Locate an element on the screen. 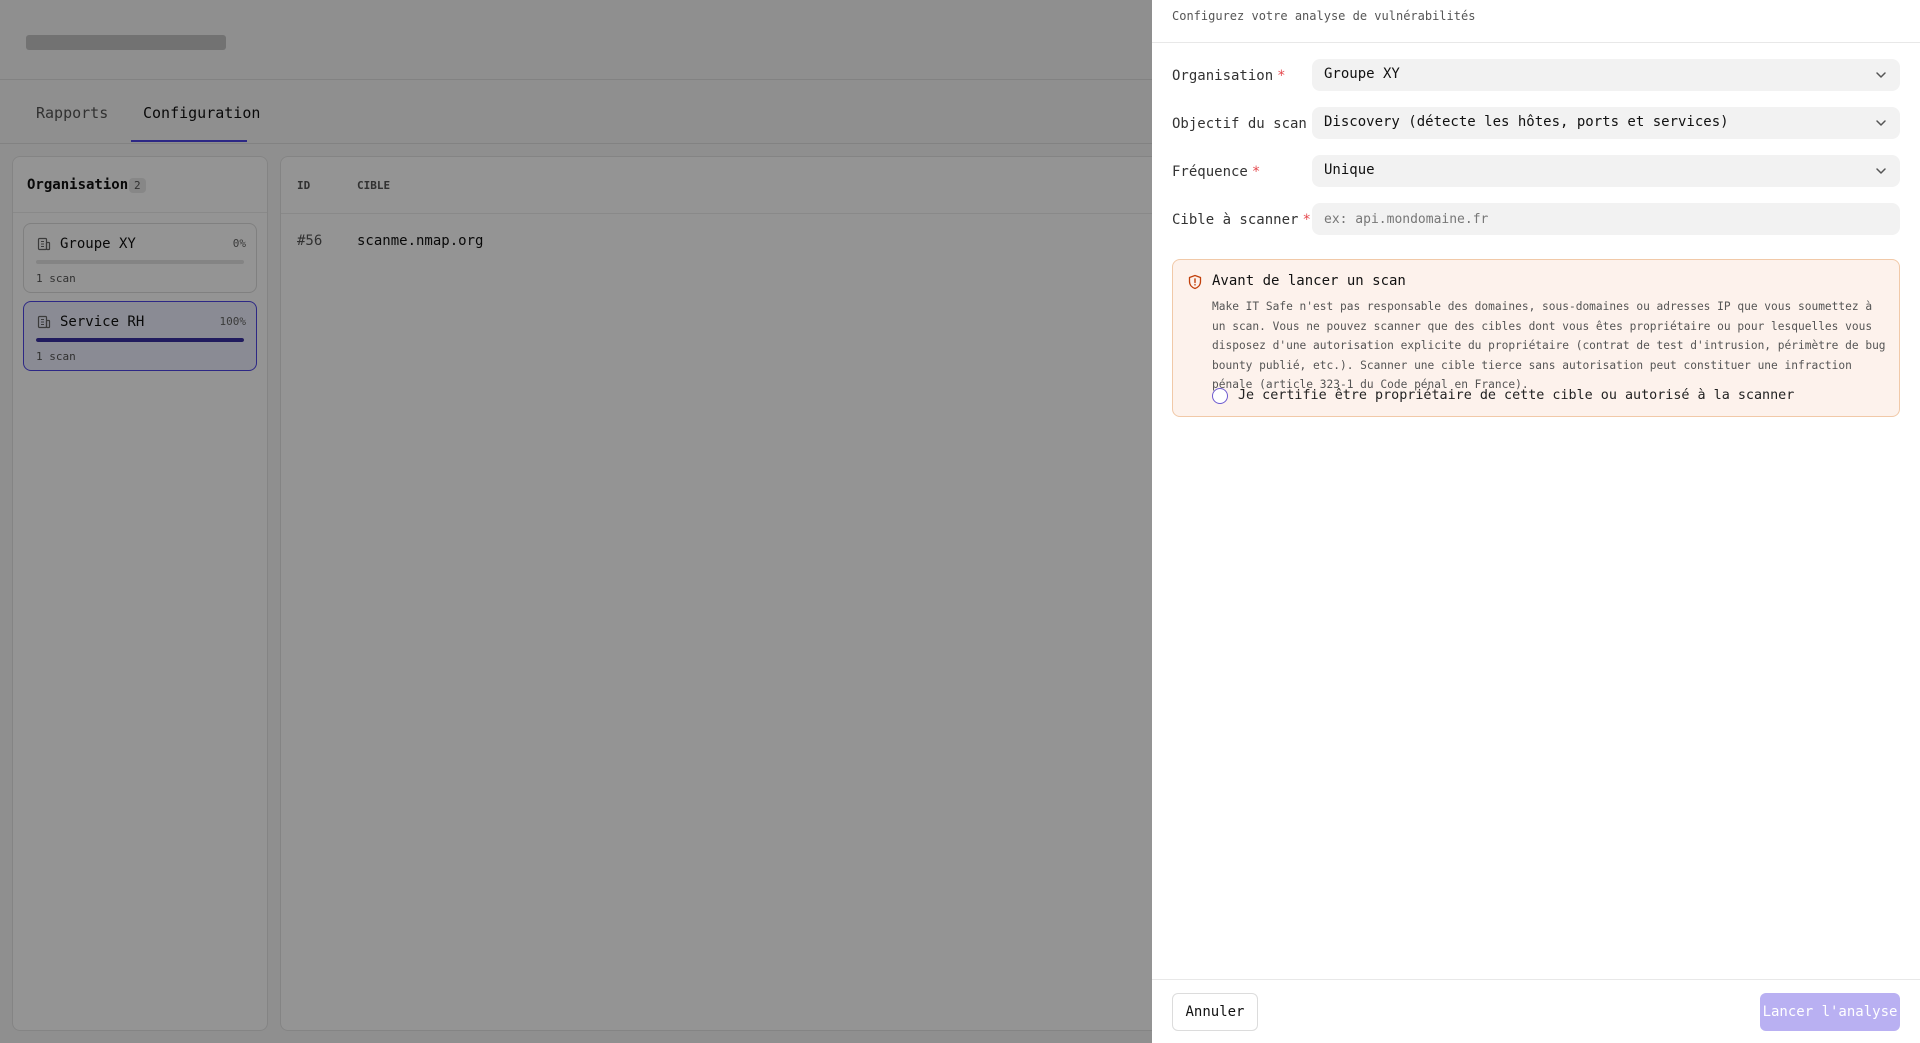 The width and height of the screenshot is (1920, 1043). organisation-select: Groupe XY is located at coordinates (1606, 75).